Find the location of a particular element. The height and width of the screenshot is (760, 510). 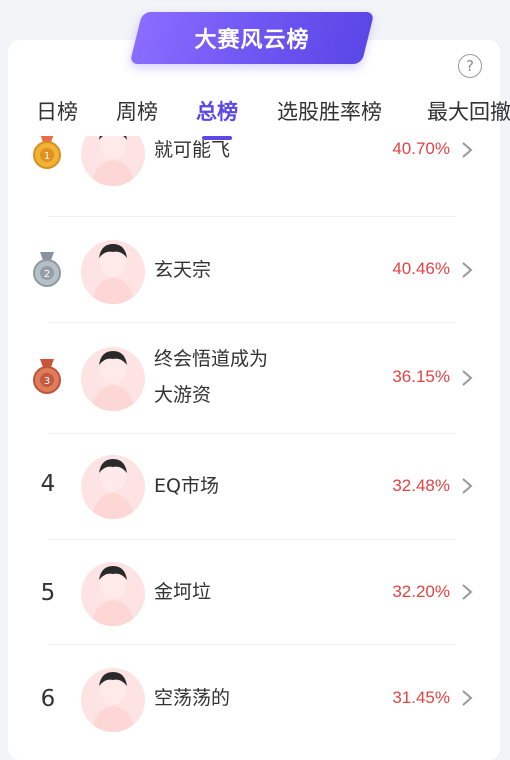

banner-title: 大赛风云榜 is located at coordinates (252, 40).